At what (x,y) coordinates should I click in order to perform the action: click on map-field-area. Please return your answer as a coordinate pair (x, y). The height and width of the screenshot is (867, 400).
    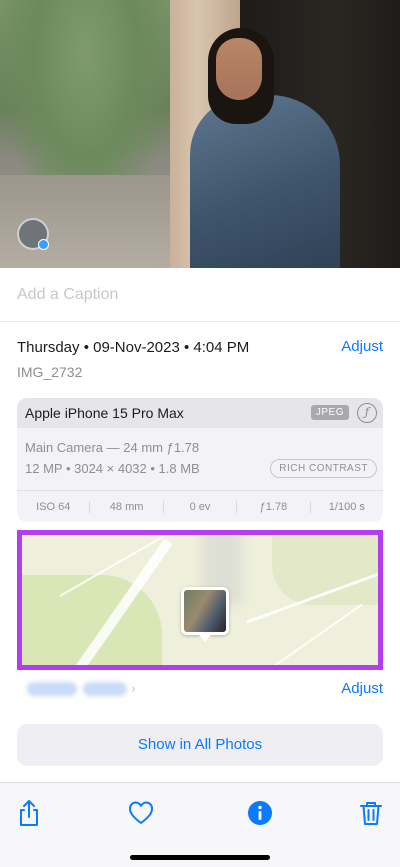
    Looking at the image, I should click on (325, 570).